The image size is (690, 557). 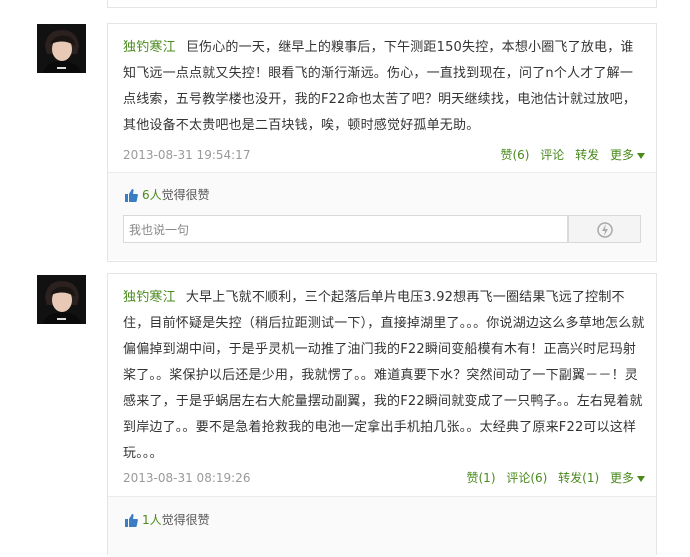 What do you see at coordinates (569, 155) in the screenshot?
I see `comment-actions: 赞(6) 评论 转发 更多` at bounding box center [569, 155].